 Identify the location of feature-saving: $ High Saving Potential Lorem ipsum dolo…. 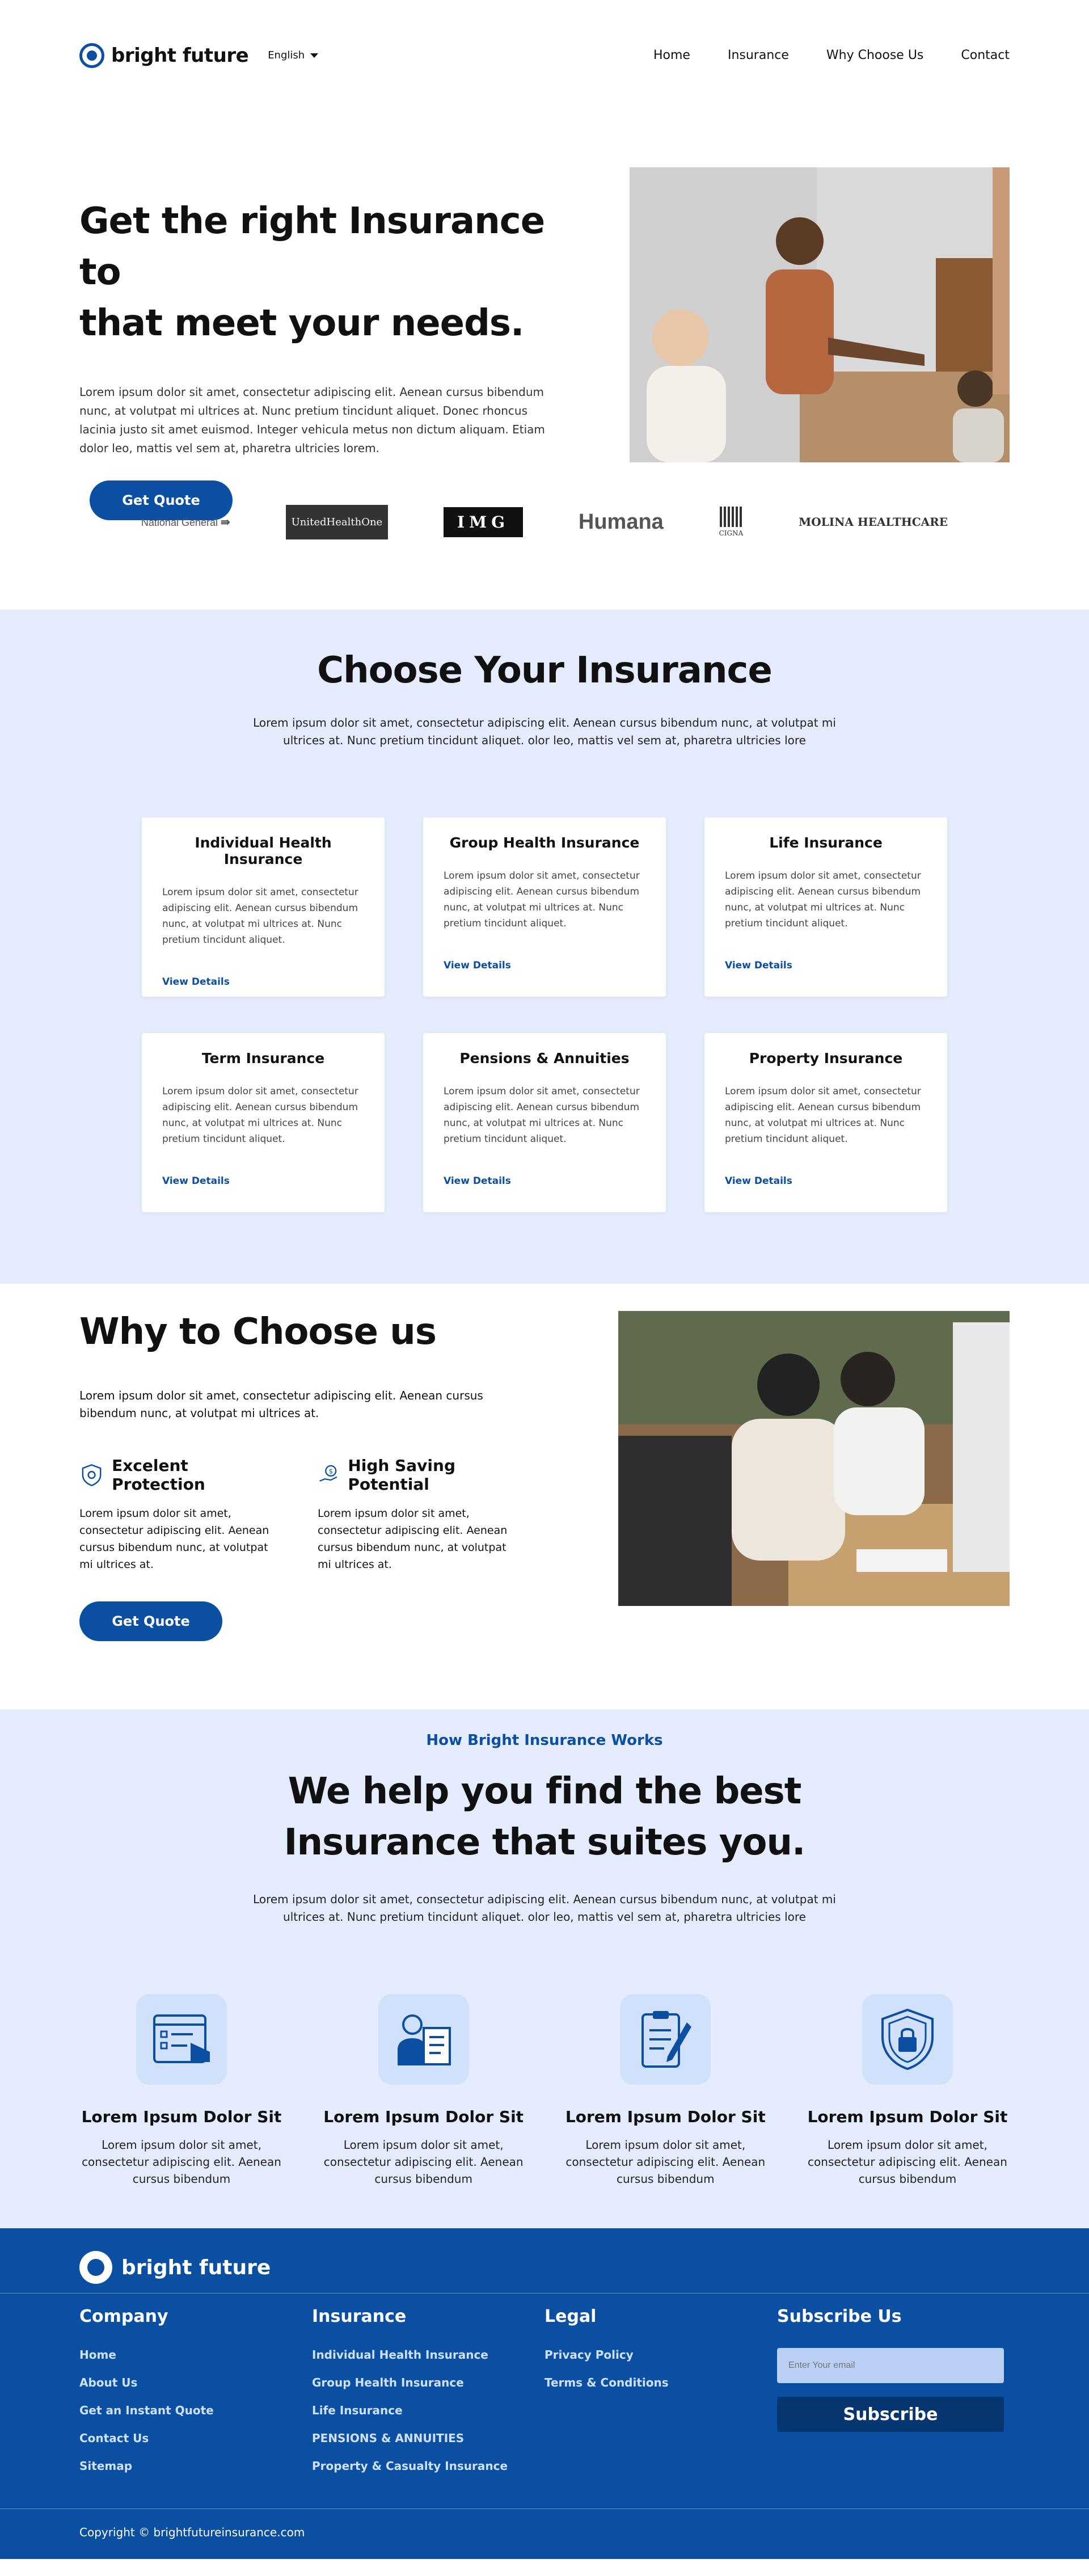
(420, 1514).